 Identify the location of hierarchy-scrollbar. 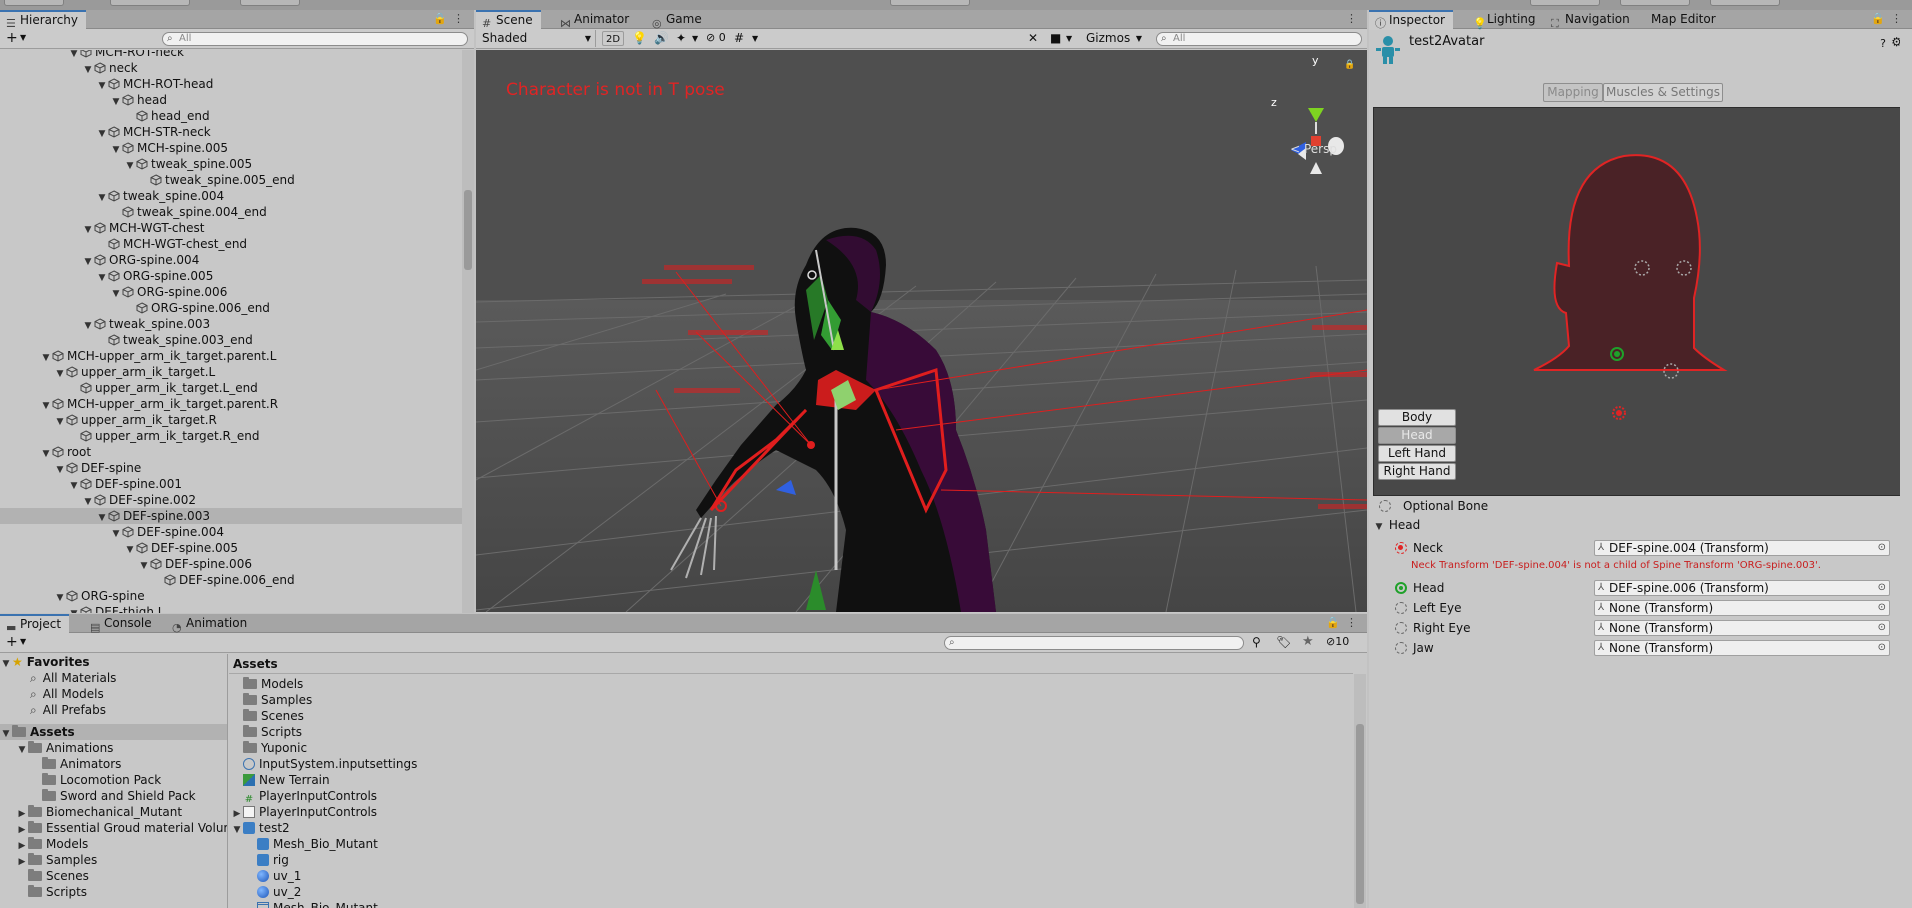
(468, 331).